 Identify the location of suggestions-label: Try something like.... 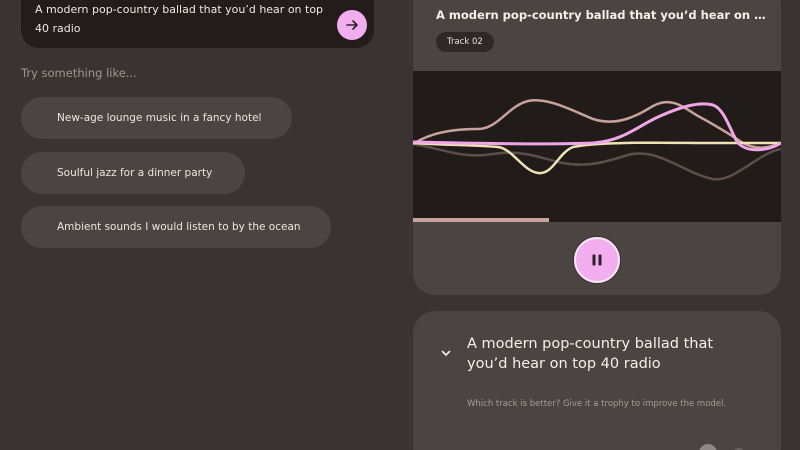
(79, 73).